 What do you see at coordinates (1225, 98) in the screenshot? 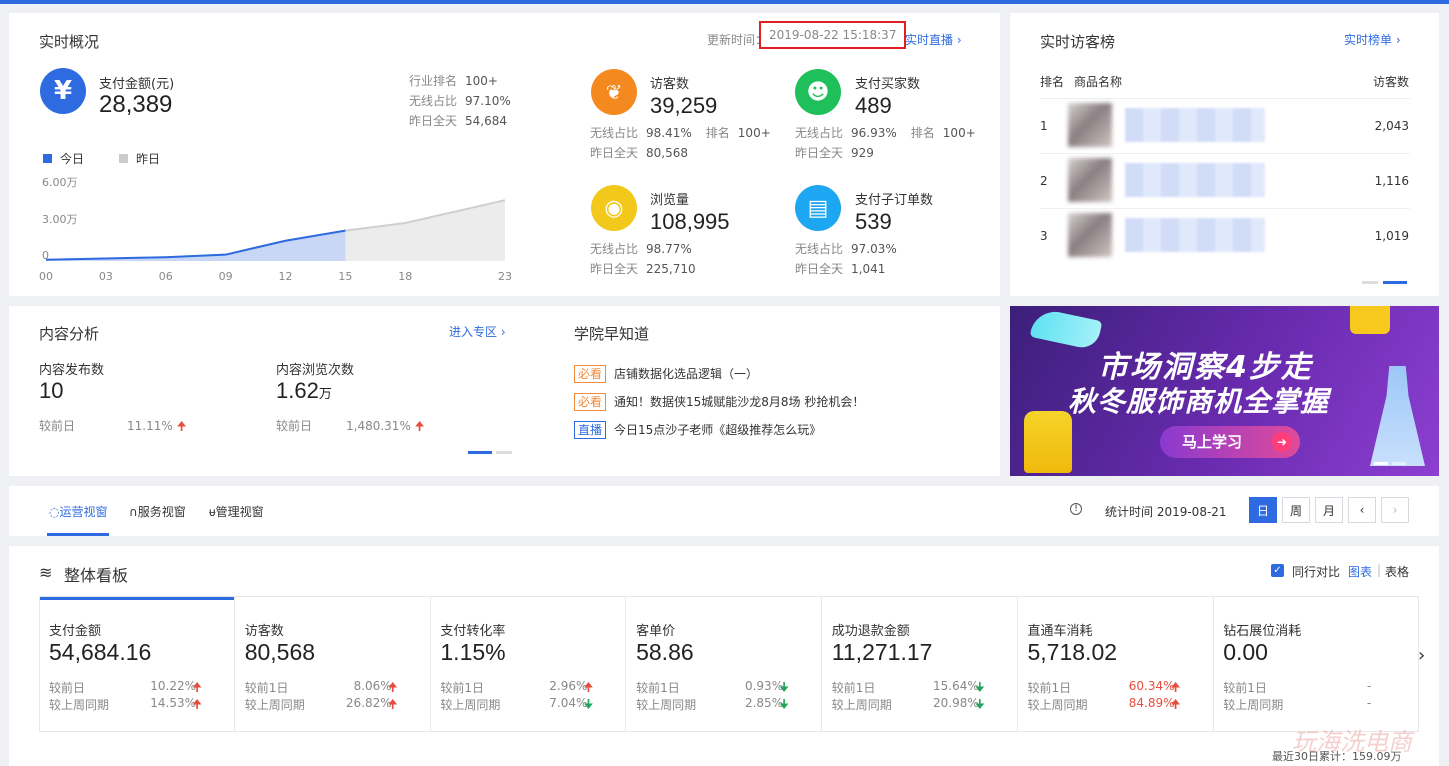
I see `rank-divider` at bounding box center [1225, 98].